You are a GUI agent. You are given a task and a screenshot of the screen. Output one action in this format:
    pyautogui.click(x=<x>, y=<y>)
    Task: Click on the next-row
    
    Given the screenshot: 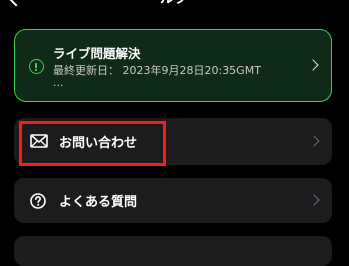 What is the action you would take?
    pyautogui.click(x=173, y=251)
    